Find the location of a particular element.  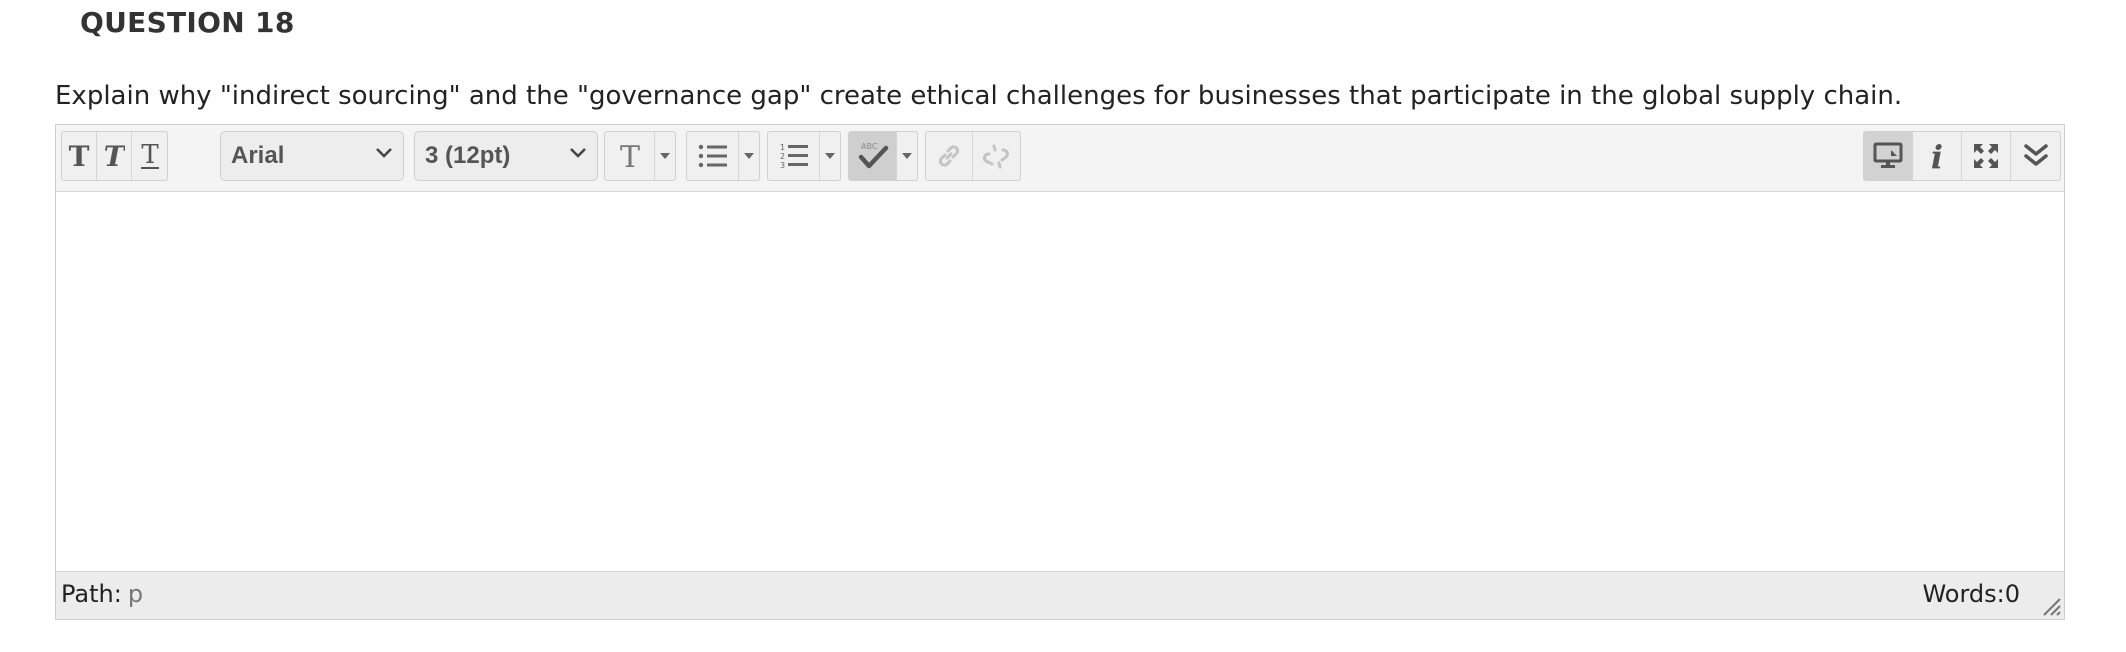

font-size-value: 3 (12pt) is located at coordinates (468, 155).